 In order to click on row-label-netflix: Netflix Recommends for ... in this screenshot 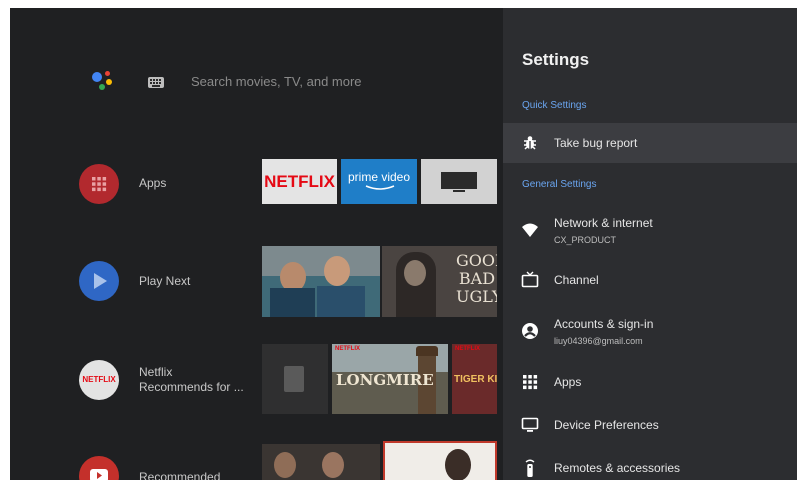, I will do `click(191, 380)`.